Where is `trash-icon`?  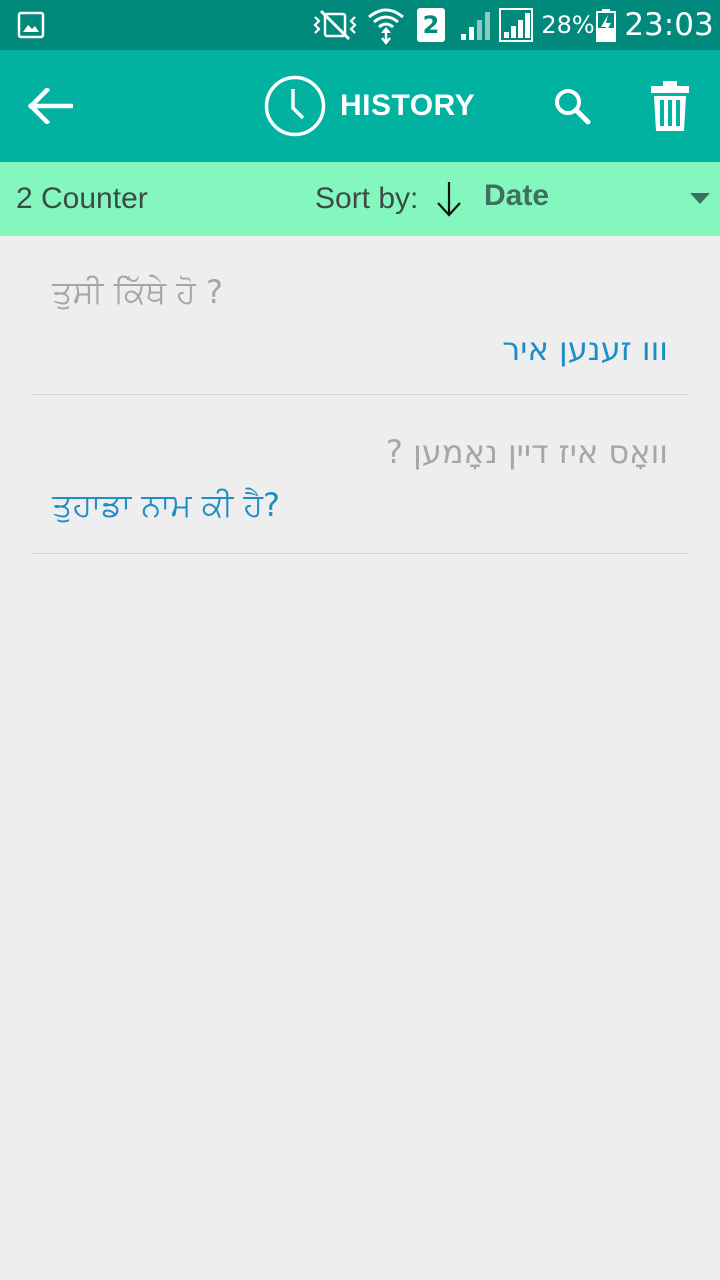
trash-icon is located at coordinates (670, 106).